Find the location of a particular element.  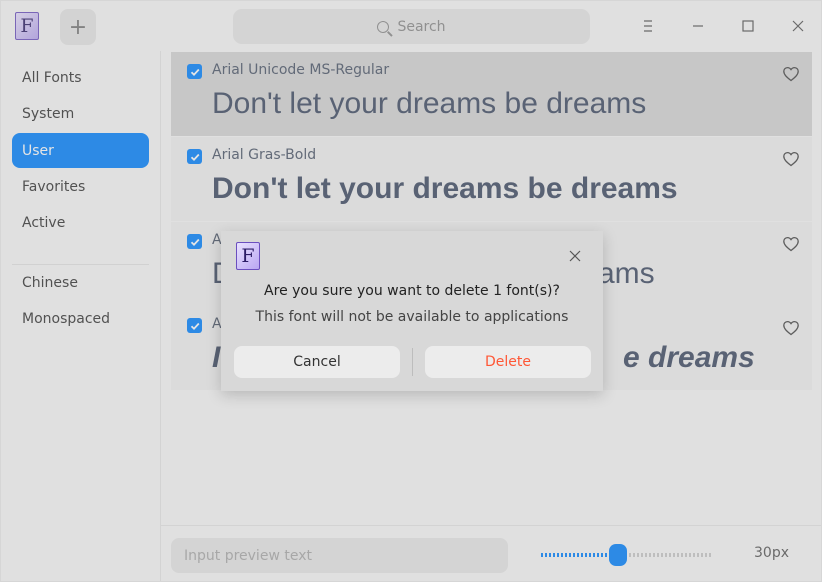

sidebar-item-chinese: Chinese is located at coordinates (80, 282).